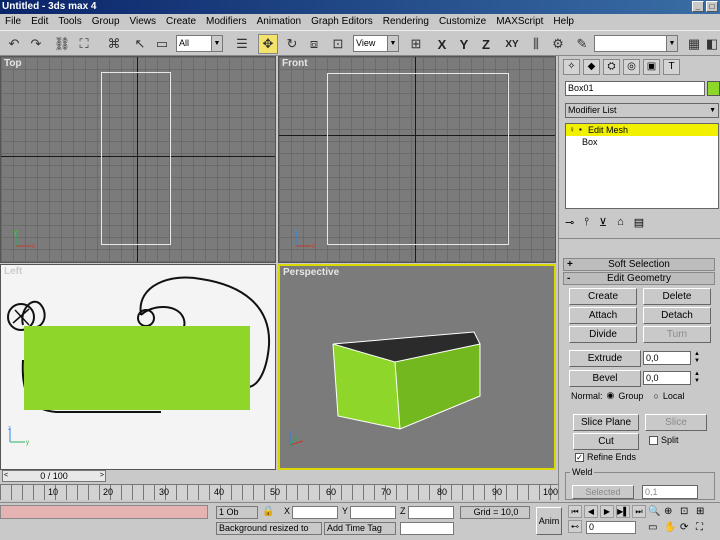 Image resolution: width=720 pixels, height=540 pixels. What do you see at coordinates (162, 44) in the screenshot?
I see `select-region-icon: ▭` at bounding box center [162, 44].